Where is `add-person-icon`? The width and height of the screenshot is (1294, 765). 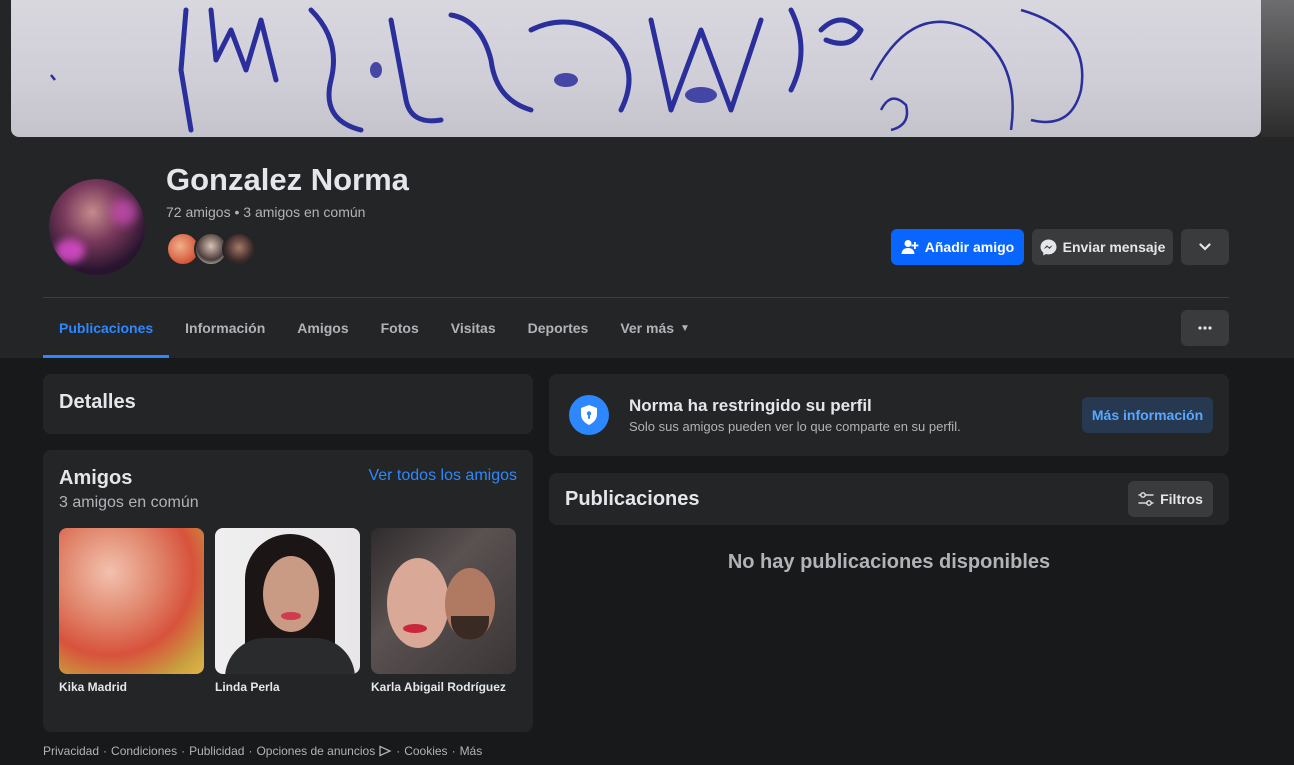 add-person-icon is located at coordinates (910, 247).